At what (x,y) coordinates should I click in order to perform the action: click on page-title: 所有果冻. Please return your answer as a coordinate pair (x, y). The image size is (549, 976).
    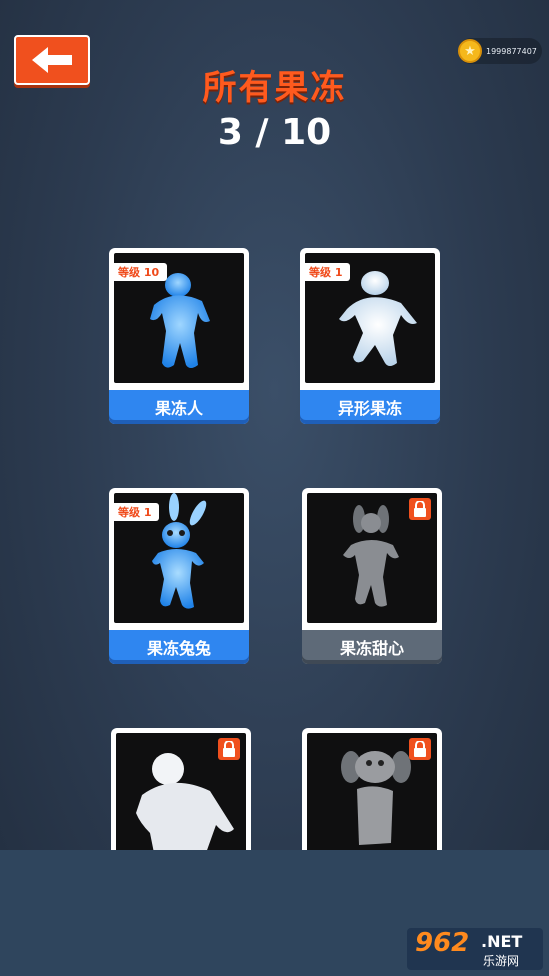
    Looking at the image, I should click on (274, 88).